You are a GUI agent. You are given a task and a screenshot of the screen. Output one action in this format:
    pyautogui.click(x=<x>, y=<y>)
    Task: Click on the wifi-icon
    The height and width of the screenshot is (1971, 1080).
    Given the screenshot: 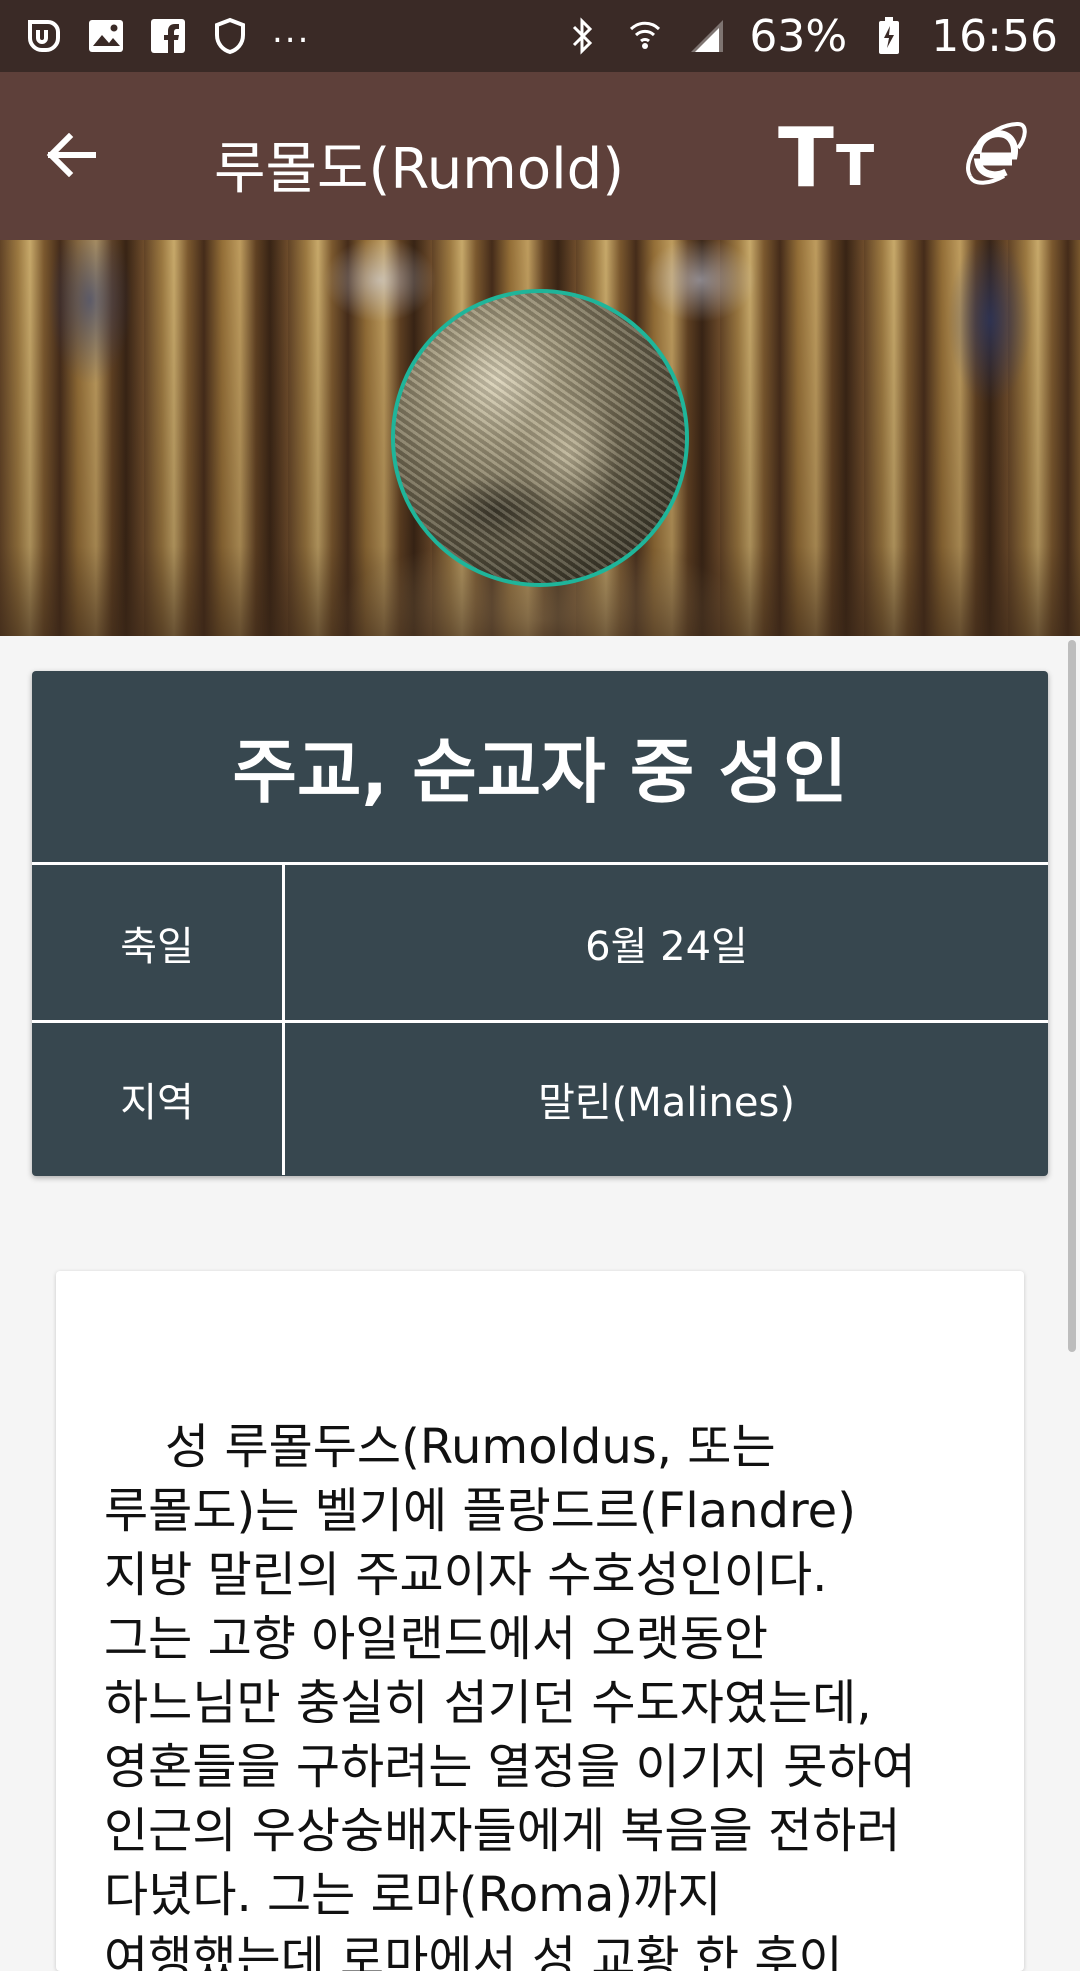 What is the action you would take?
    pyautogui.click(x=645, y=36)
    